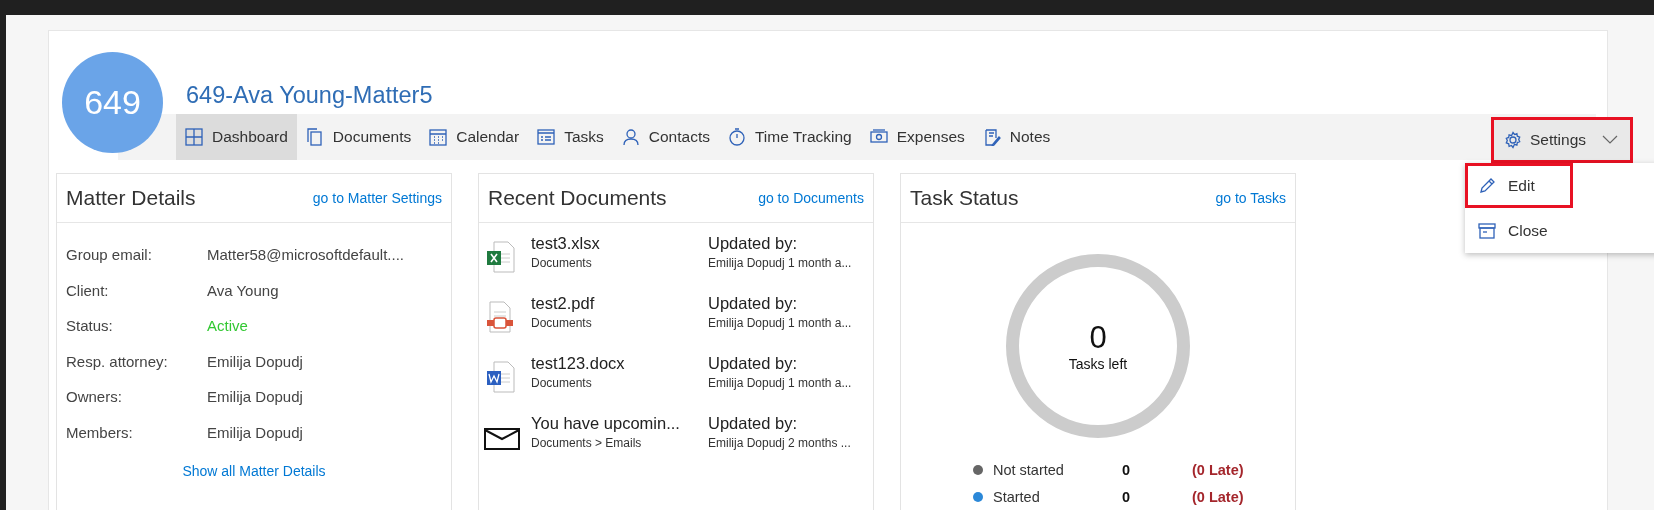 Image resolution: width=1654 pixels, height=510 pixels. I want to click on documents-icon, so click(314, 137).